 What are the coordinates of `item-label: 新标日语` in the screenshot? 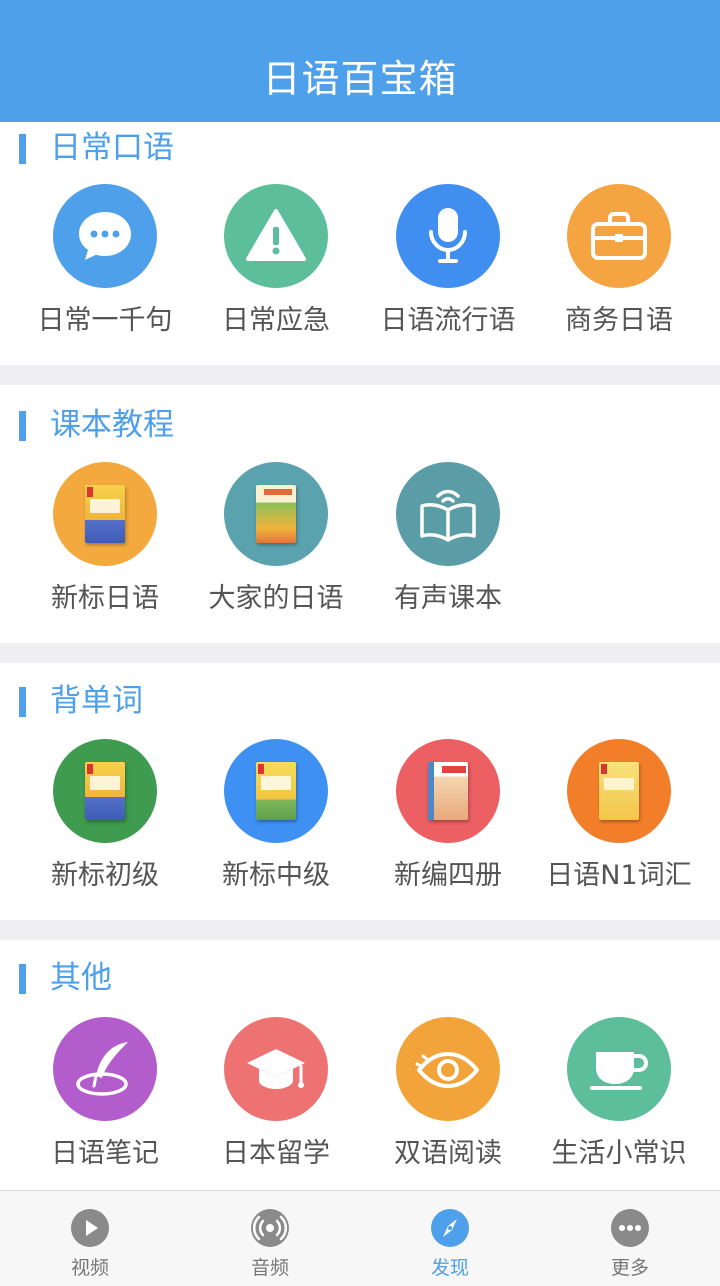 It's located at (105, 598).